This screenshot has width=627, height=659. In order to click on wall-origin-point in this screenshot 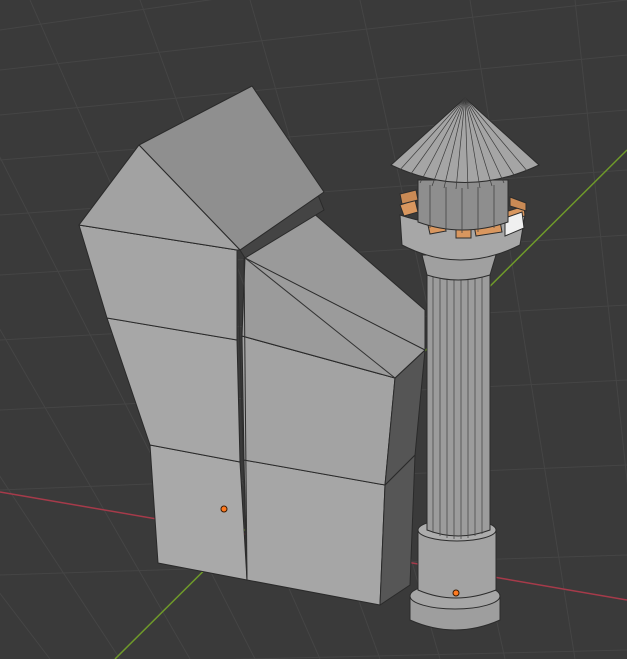, I will do `click(224, 509)`.